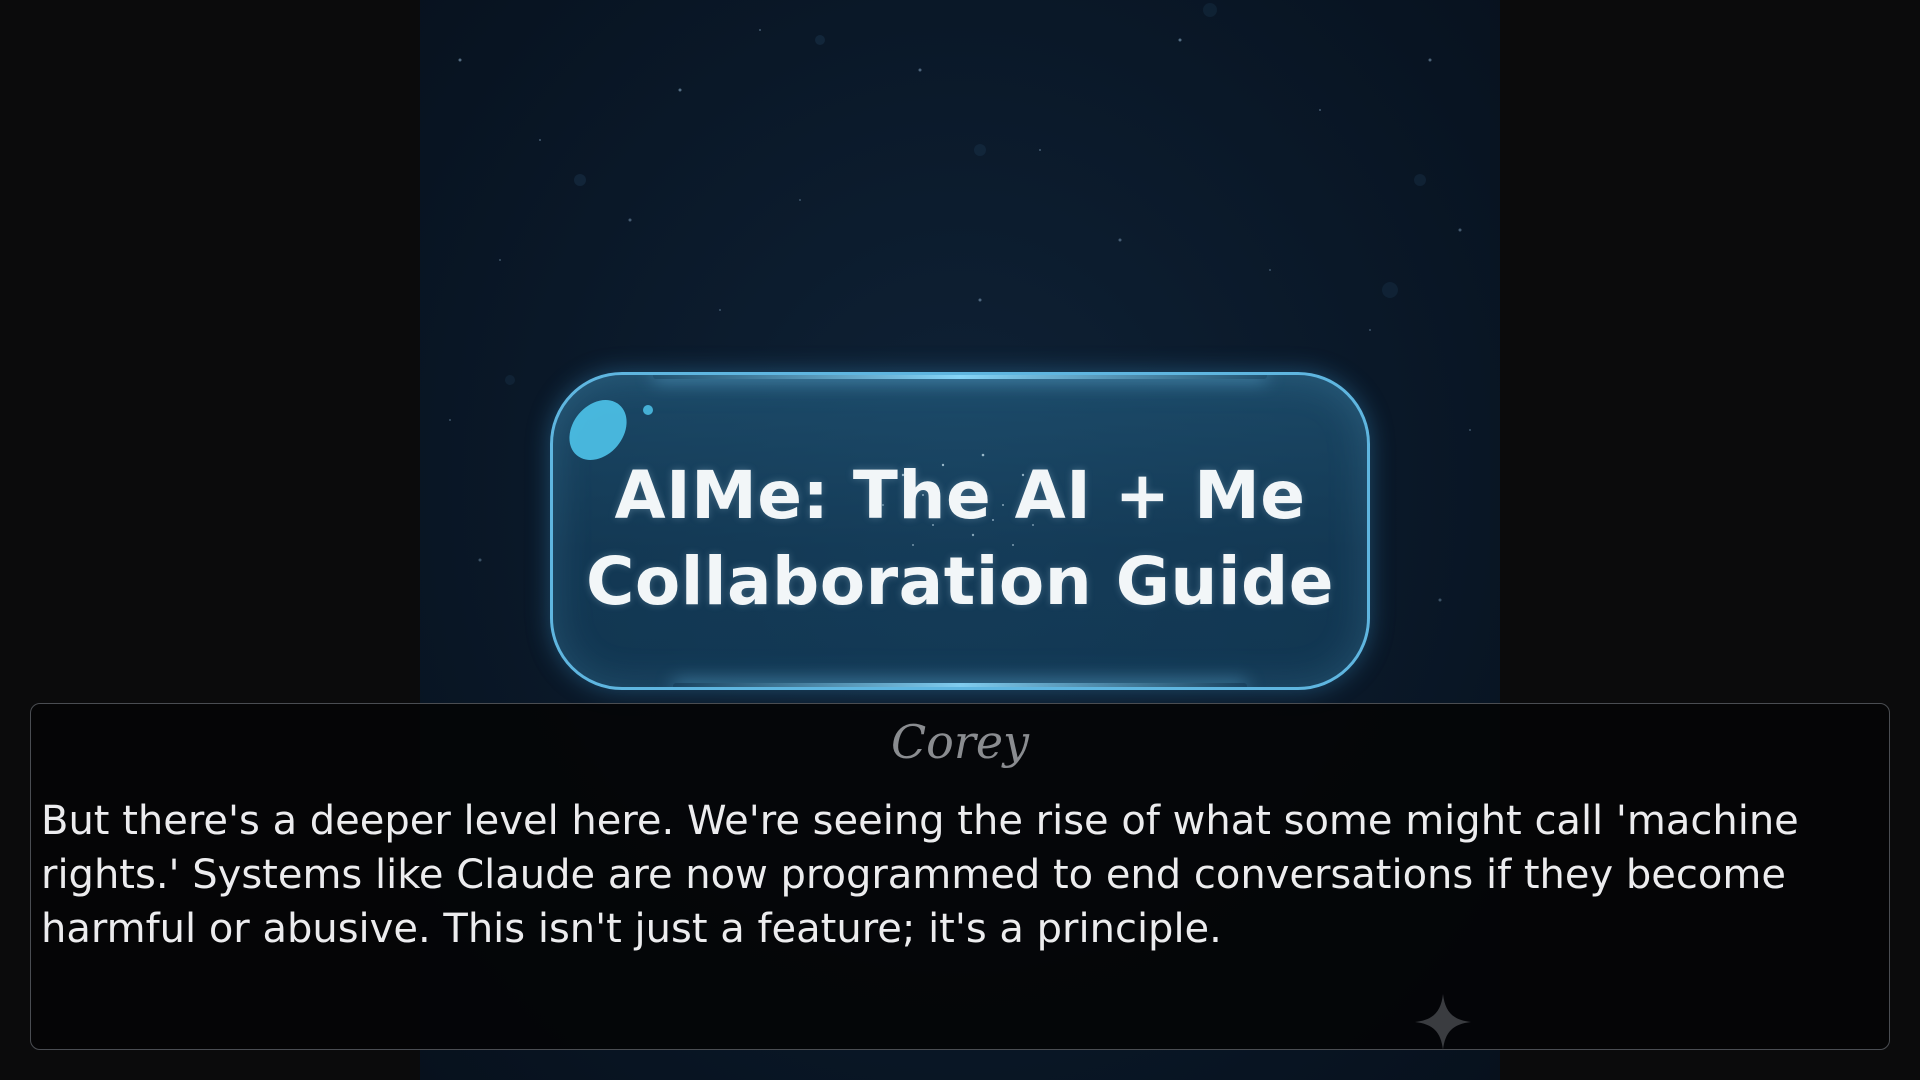  I want to click on speaker-name: Corey, so click(960, 742).